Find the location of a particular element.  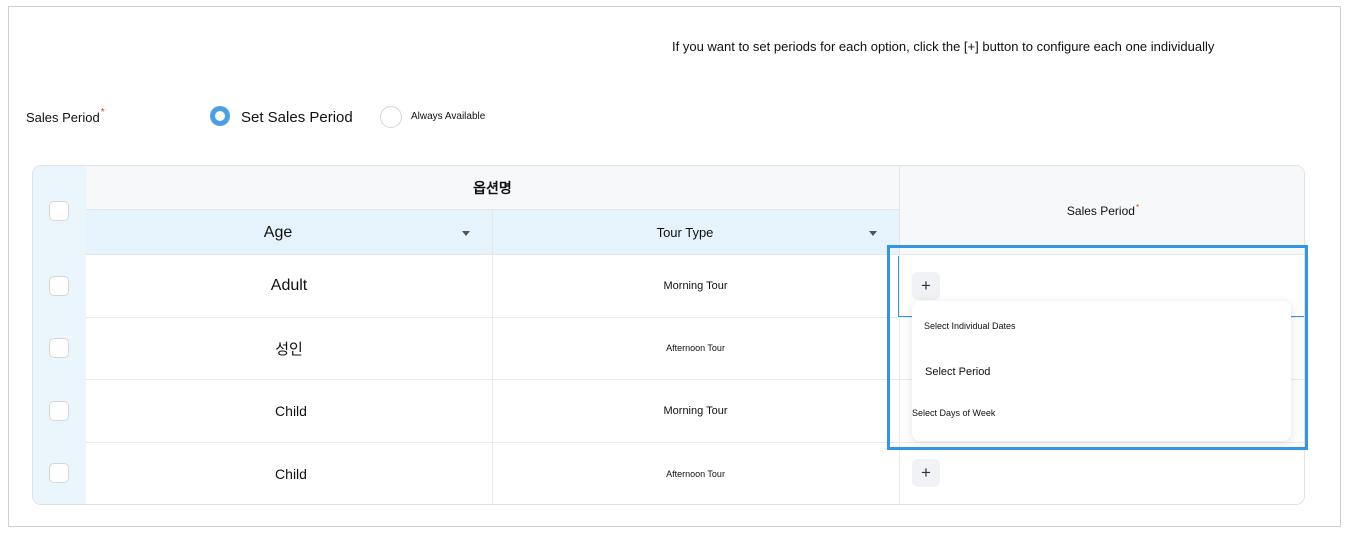

option-name-group-header: 옵션명 is located at coordinates (492, 188).